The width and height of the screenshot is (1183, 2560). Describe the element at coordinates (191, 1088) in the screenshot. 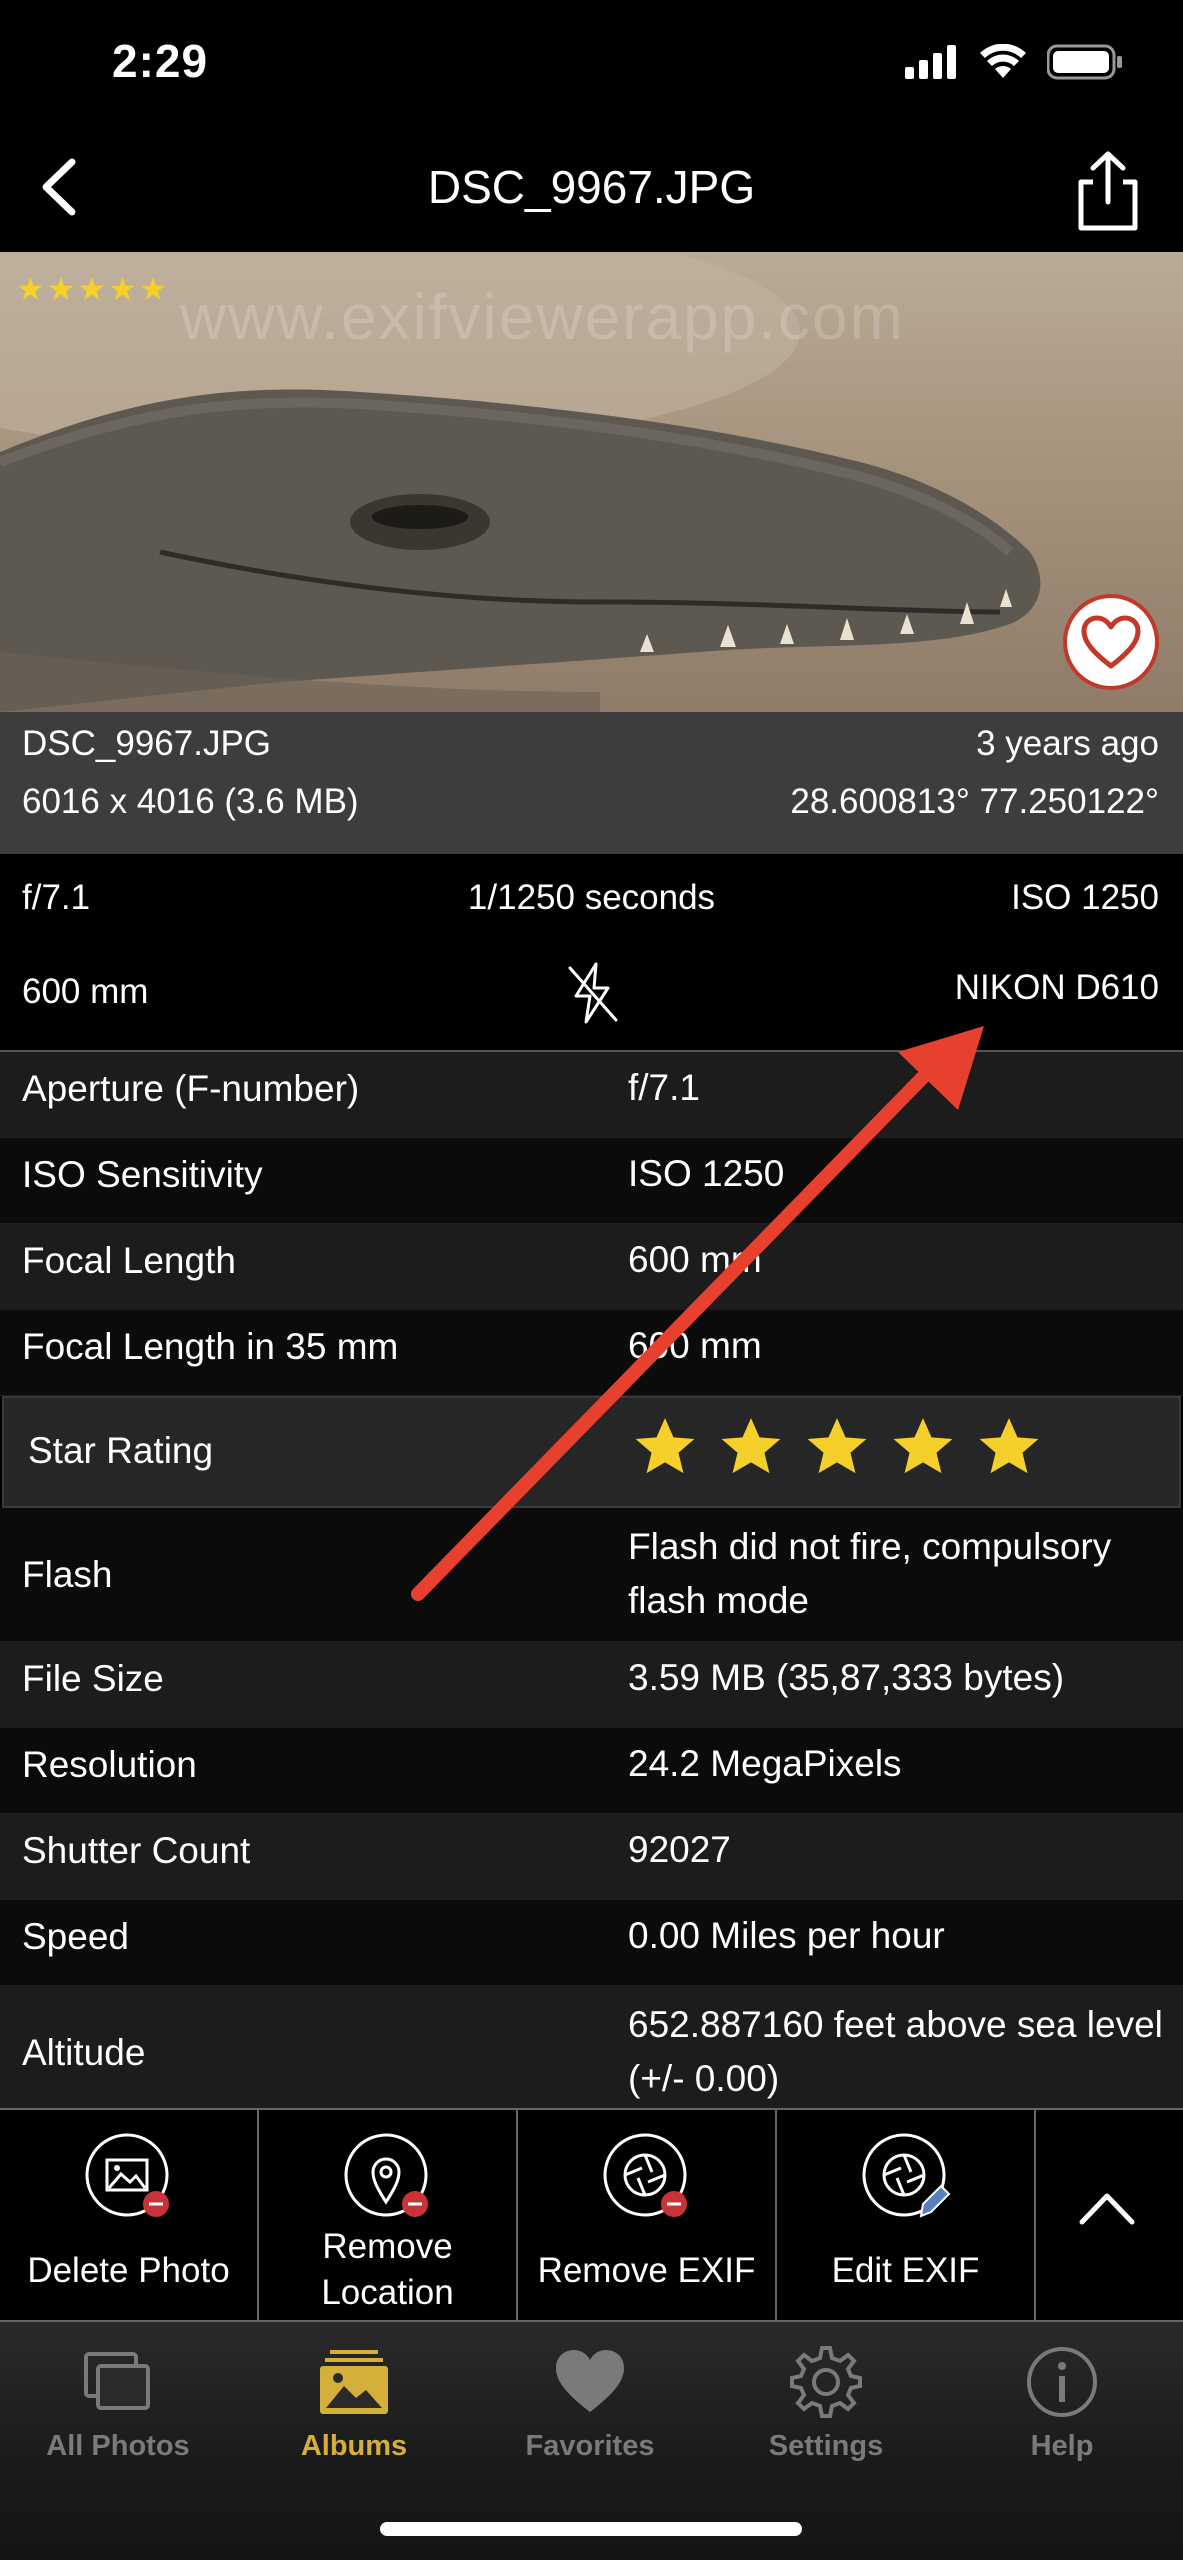

I see `row-label: Aperture (F-number)` at that location.